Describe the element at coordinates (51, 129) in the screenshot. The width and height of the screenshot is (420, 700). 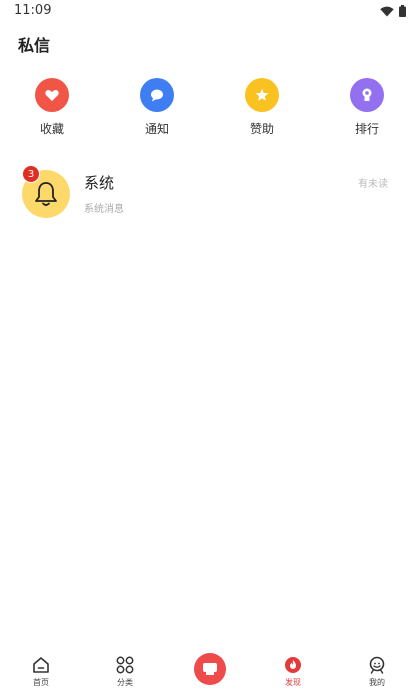
I see `quick-action-label: 收藏` at that location.